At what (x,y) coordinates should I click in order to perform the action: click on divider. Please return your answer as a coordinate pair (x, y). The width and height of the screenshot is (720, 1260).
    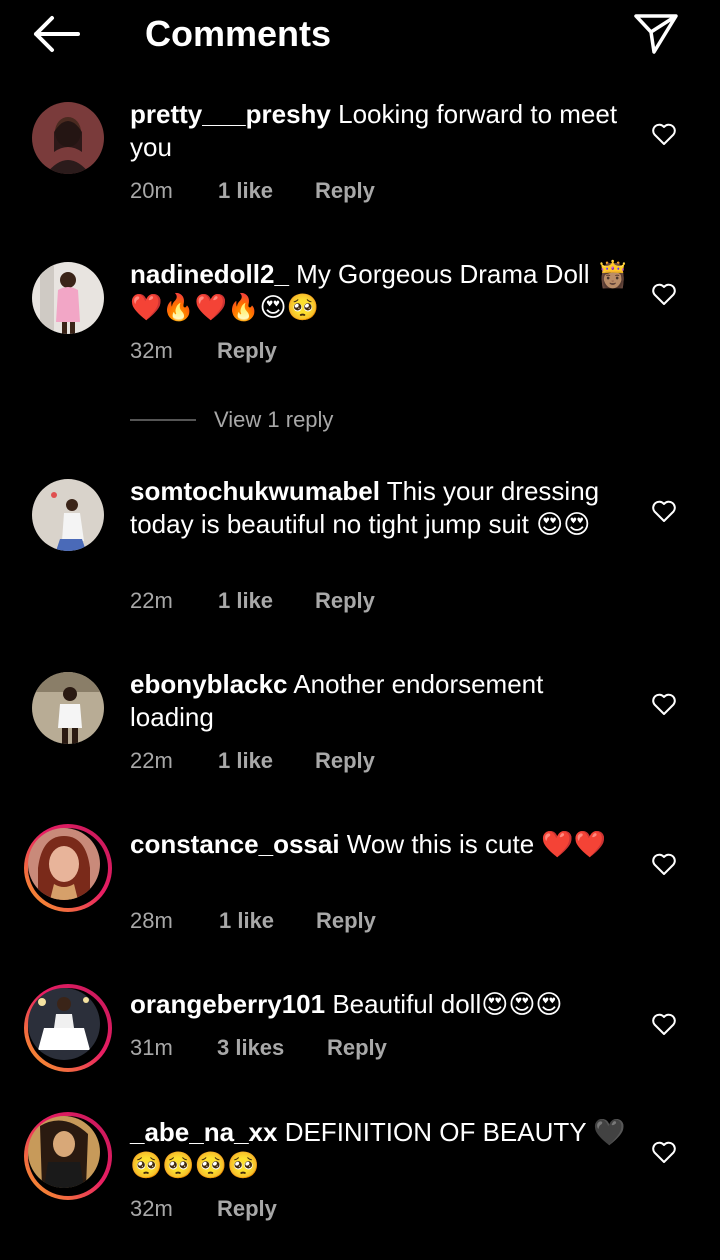
    Looking at the image, I should click on (163, 420).